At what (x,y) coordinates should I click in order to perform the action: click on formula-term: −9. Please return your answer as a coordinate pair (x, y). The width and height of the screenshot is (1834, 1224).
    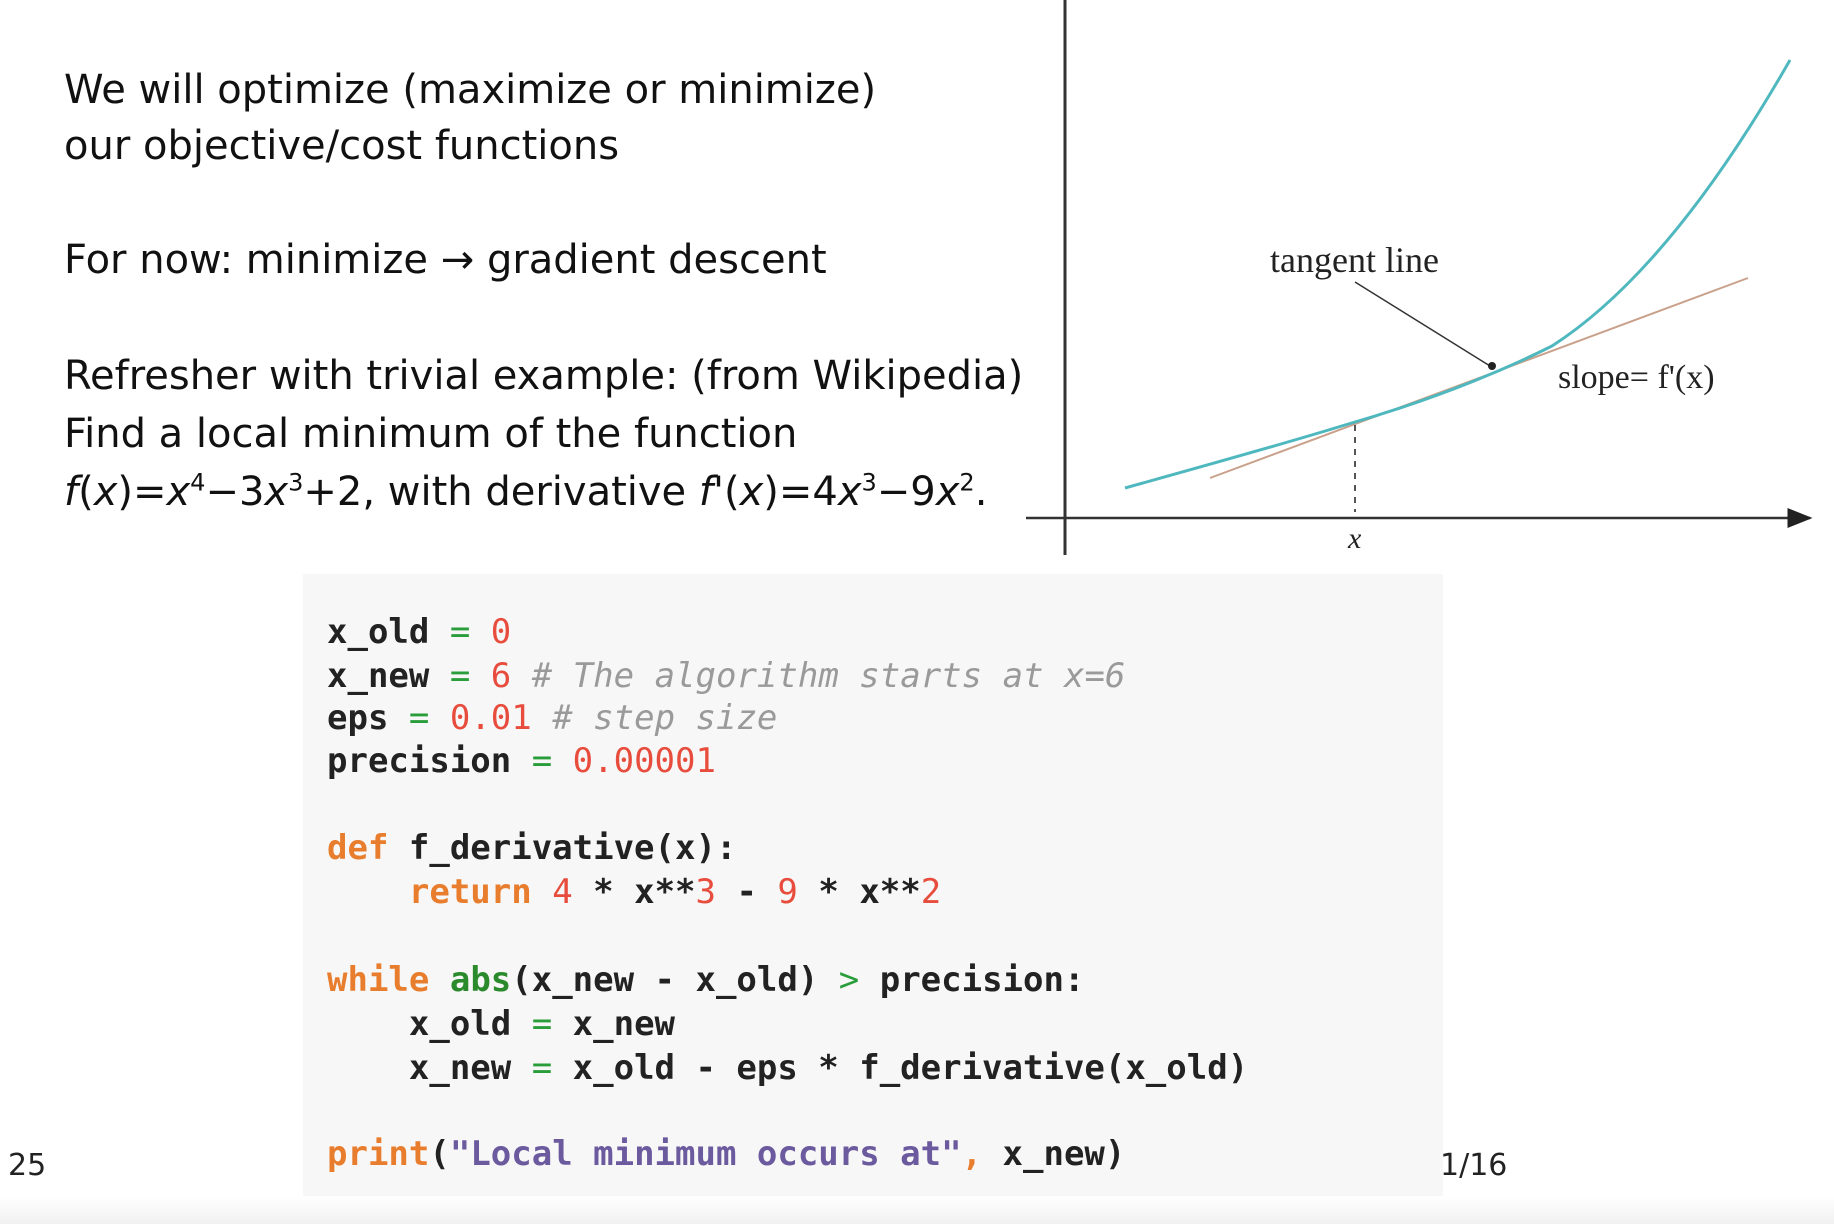
    Looking at the image, I should click on (906, 492).